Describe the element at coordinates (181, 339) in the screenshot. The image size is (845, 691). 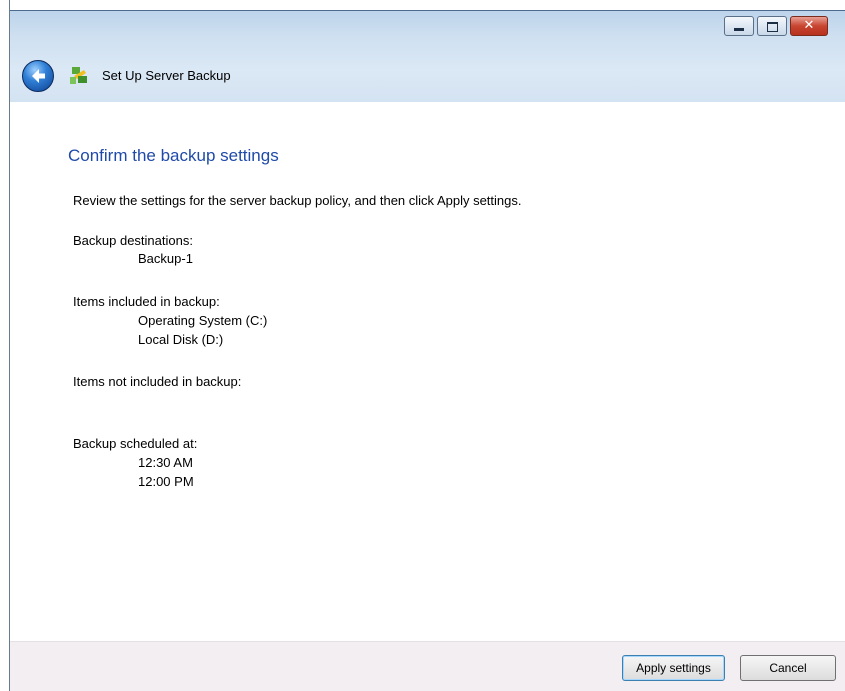
I see `included-item: Local Disk (D:)` at that location.